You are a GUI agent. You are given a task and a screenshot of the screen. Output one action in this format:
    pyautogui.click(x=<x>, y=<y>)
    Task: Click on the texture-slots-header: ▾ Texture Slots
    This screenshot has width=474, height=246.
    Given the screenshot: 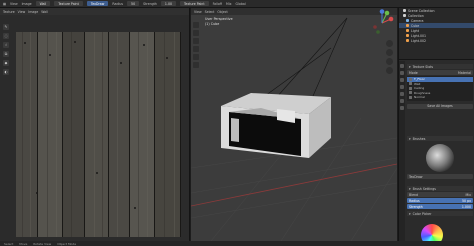 What is the action you would take?
    pyautogui.click(x=440, y=66)
    